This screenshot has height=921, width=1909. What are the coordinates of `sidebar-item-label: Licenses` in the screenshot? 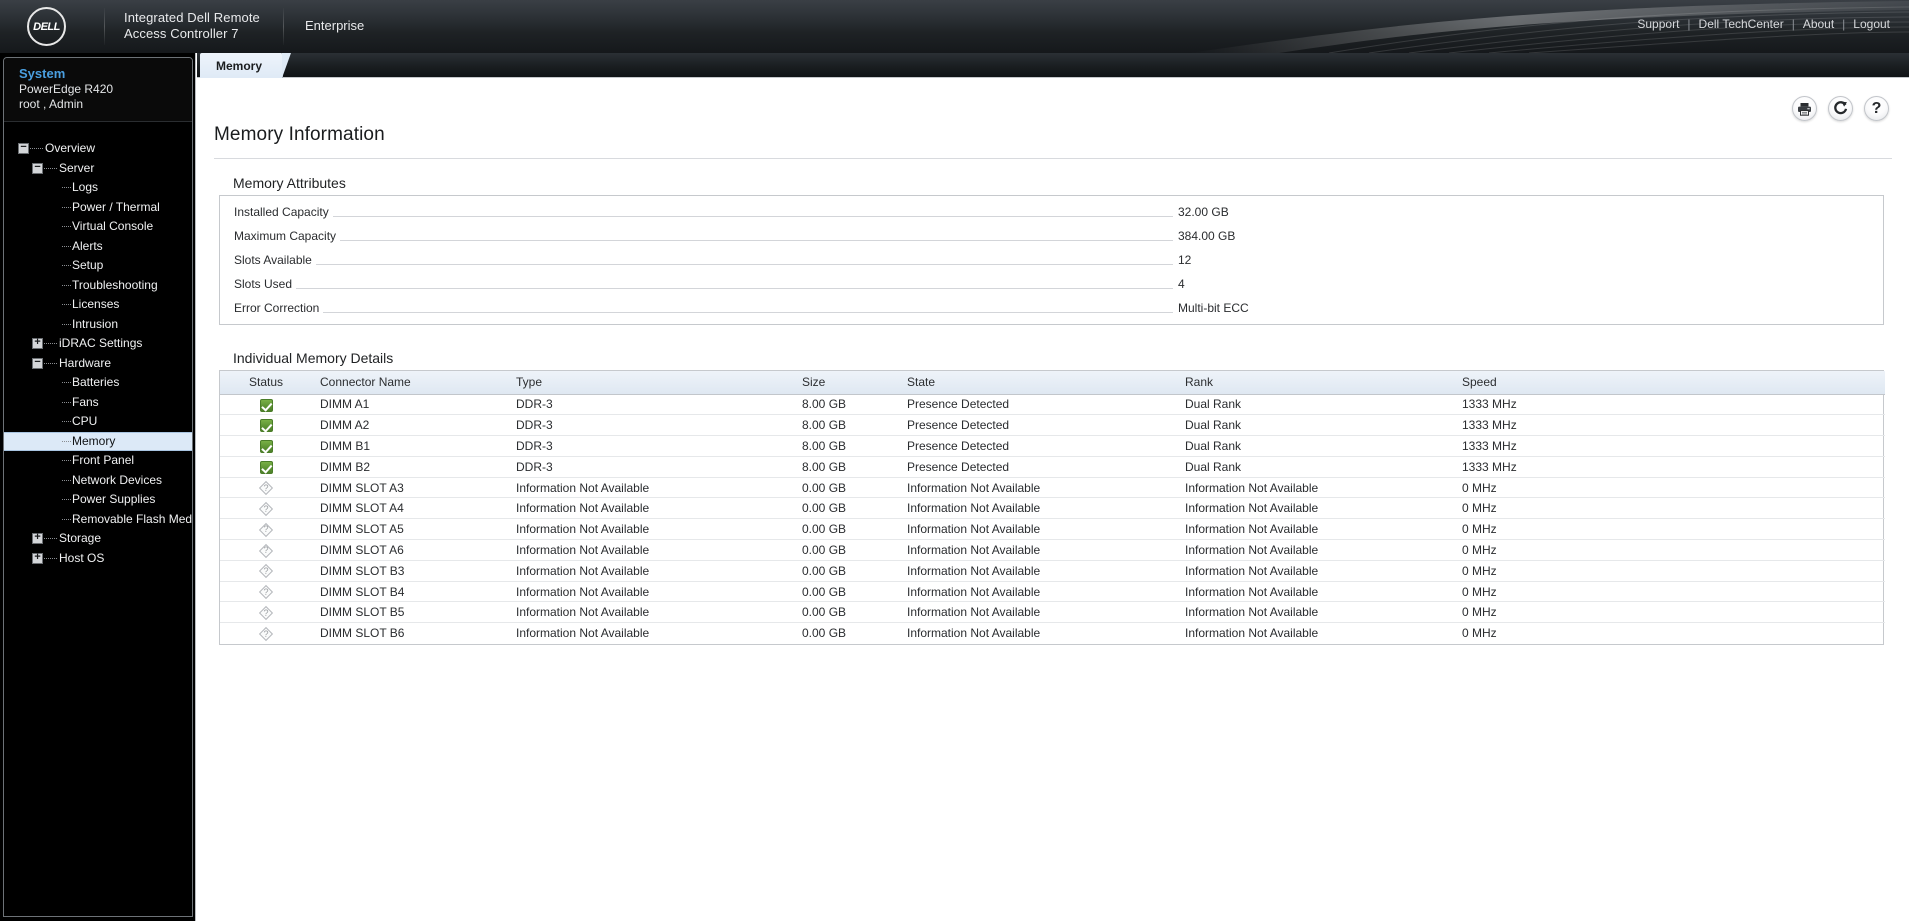 It's located at (96, 304).